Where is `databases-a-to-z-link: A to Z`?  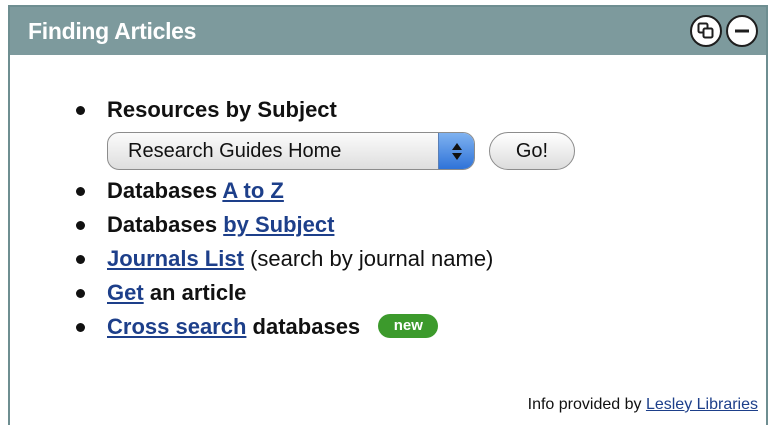 databases-a-to-z-link: A to Z is located at coordinates (253, 190).